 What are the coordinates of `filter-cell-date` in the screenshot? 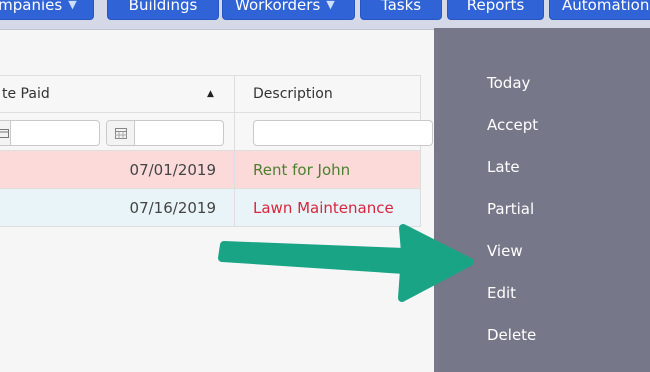 It's located at (117, 131).